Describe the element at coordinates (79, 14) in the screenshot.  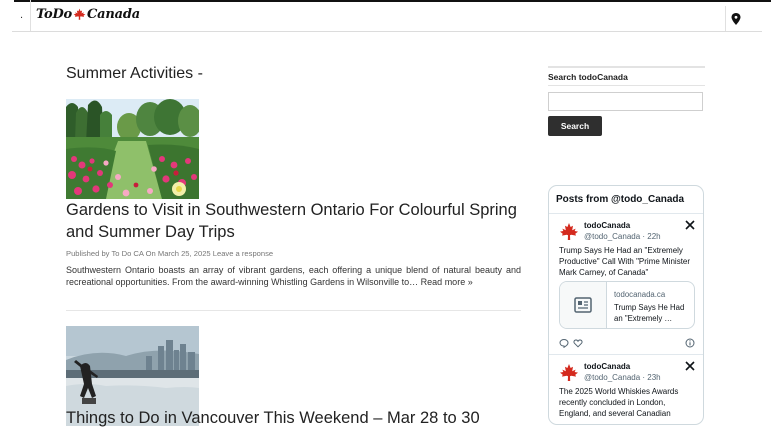
I see `maple-leaf-icon` at that location.